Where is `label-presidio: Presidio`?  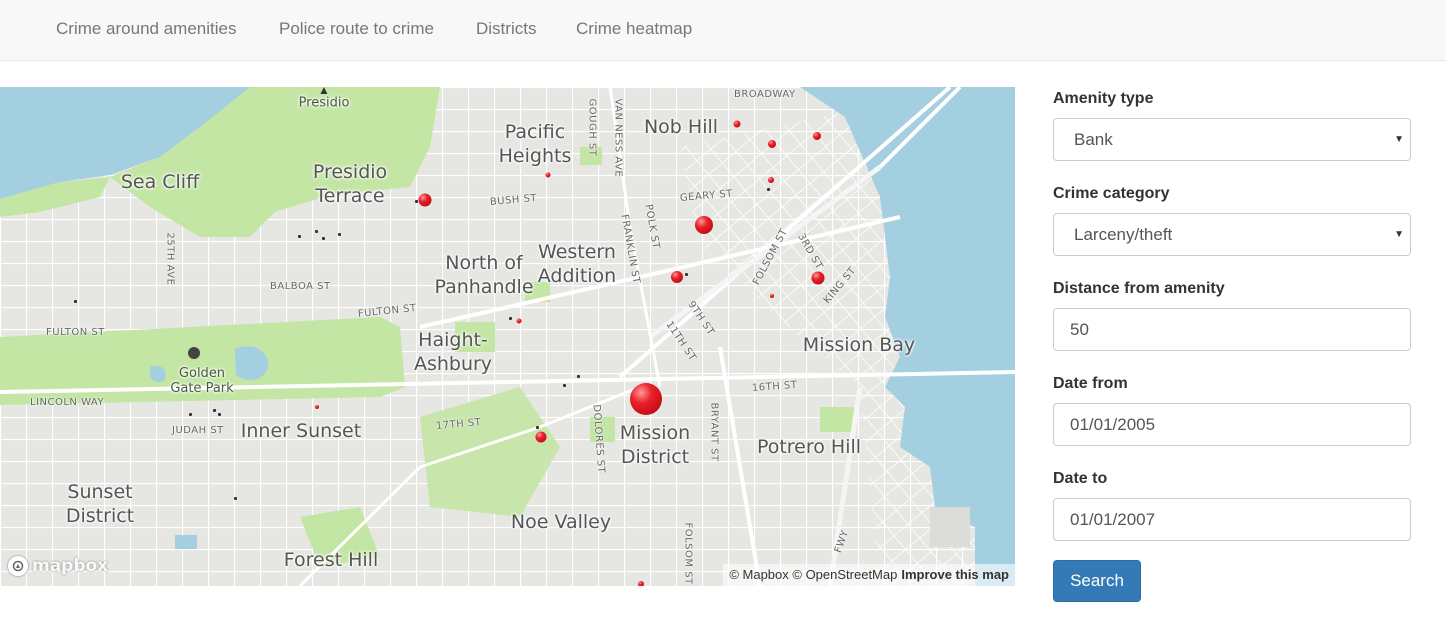 label-presidio: Presidio is located at coordinates (324, 103).